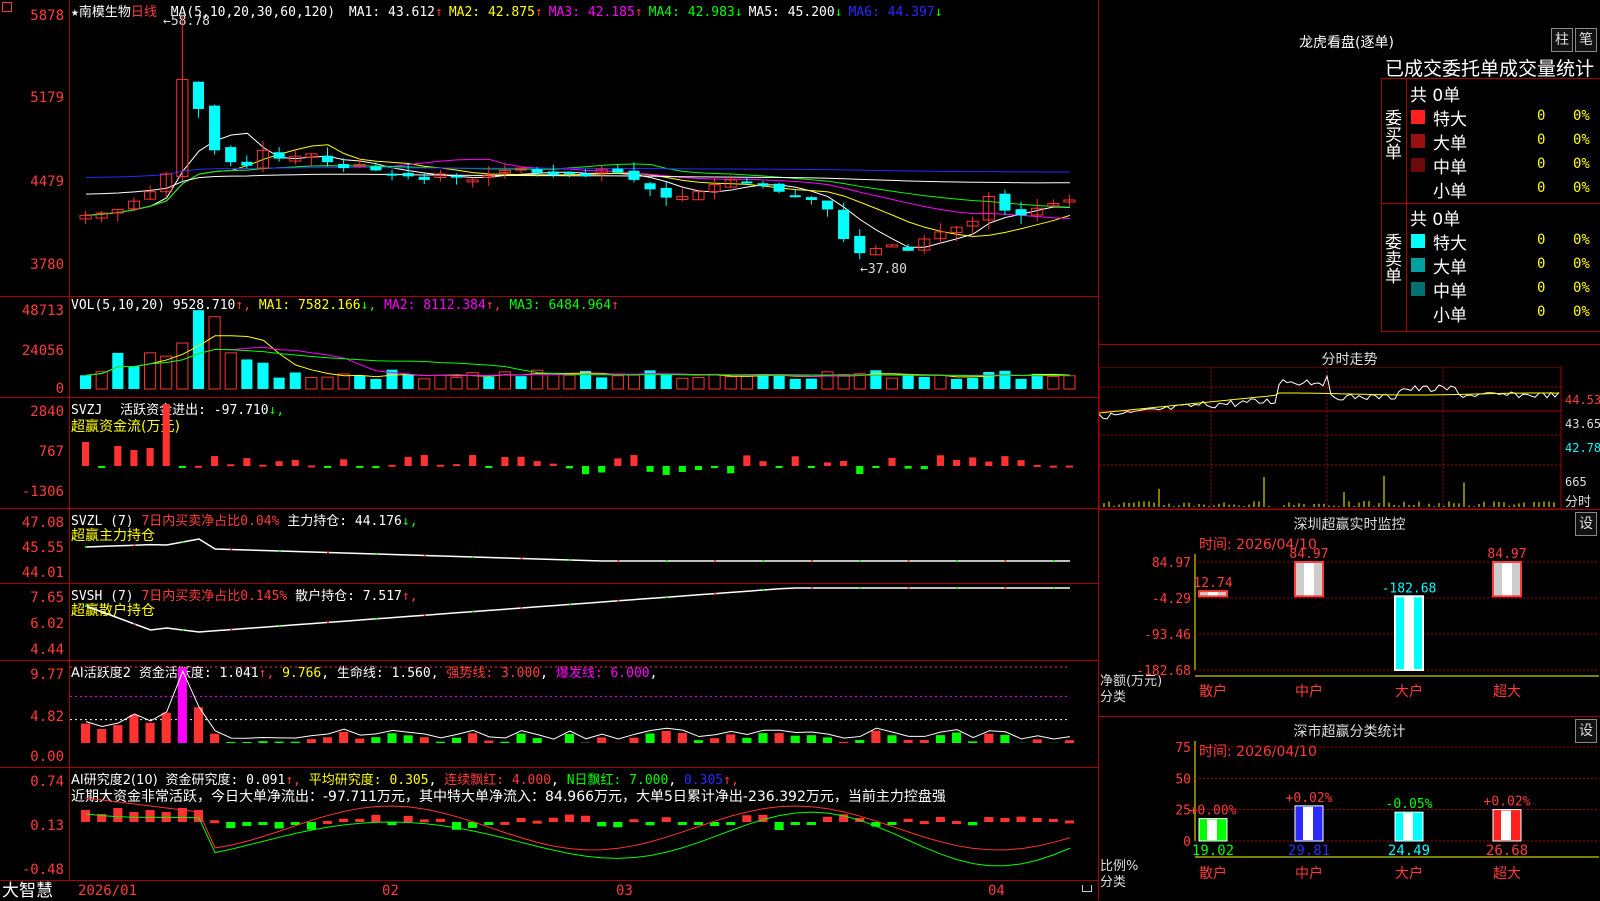 This screenshot has width=1600, height=901. Describe the element at coordinates (584, 453) in the screenshot. I see `svzj-chart` at that location.